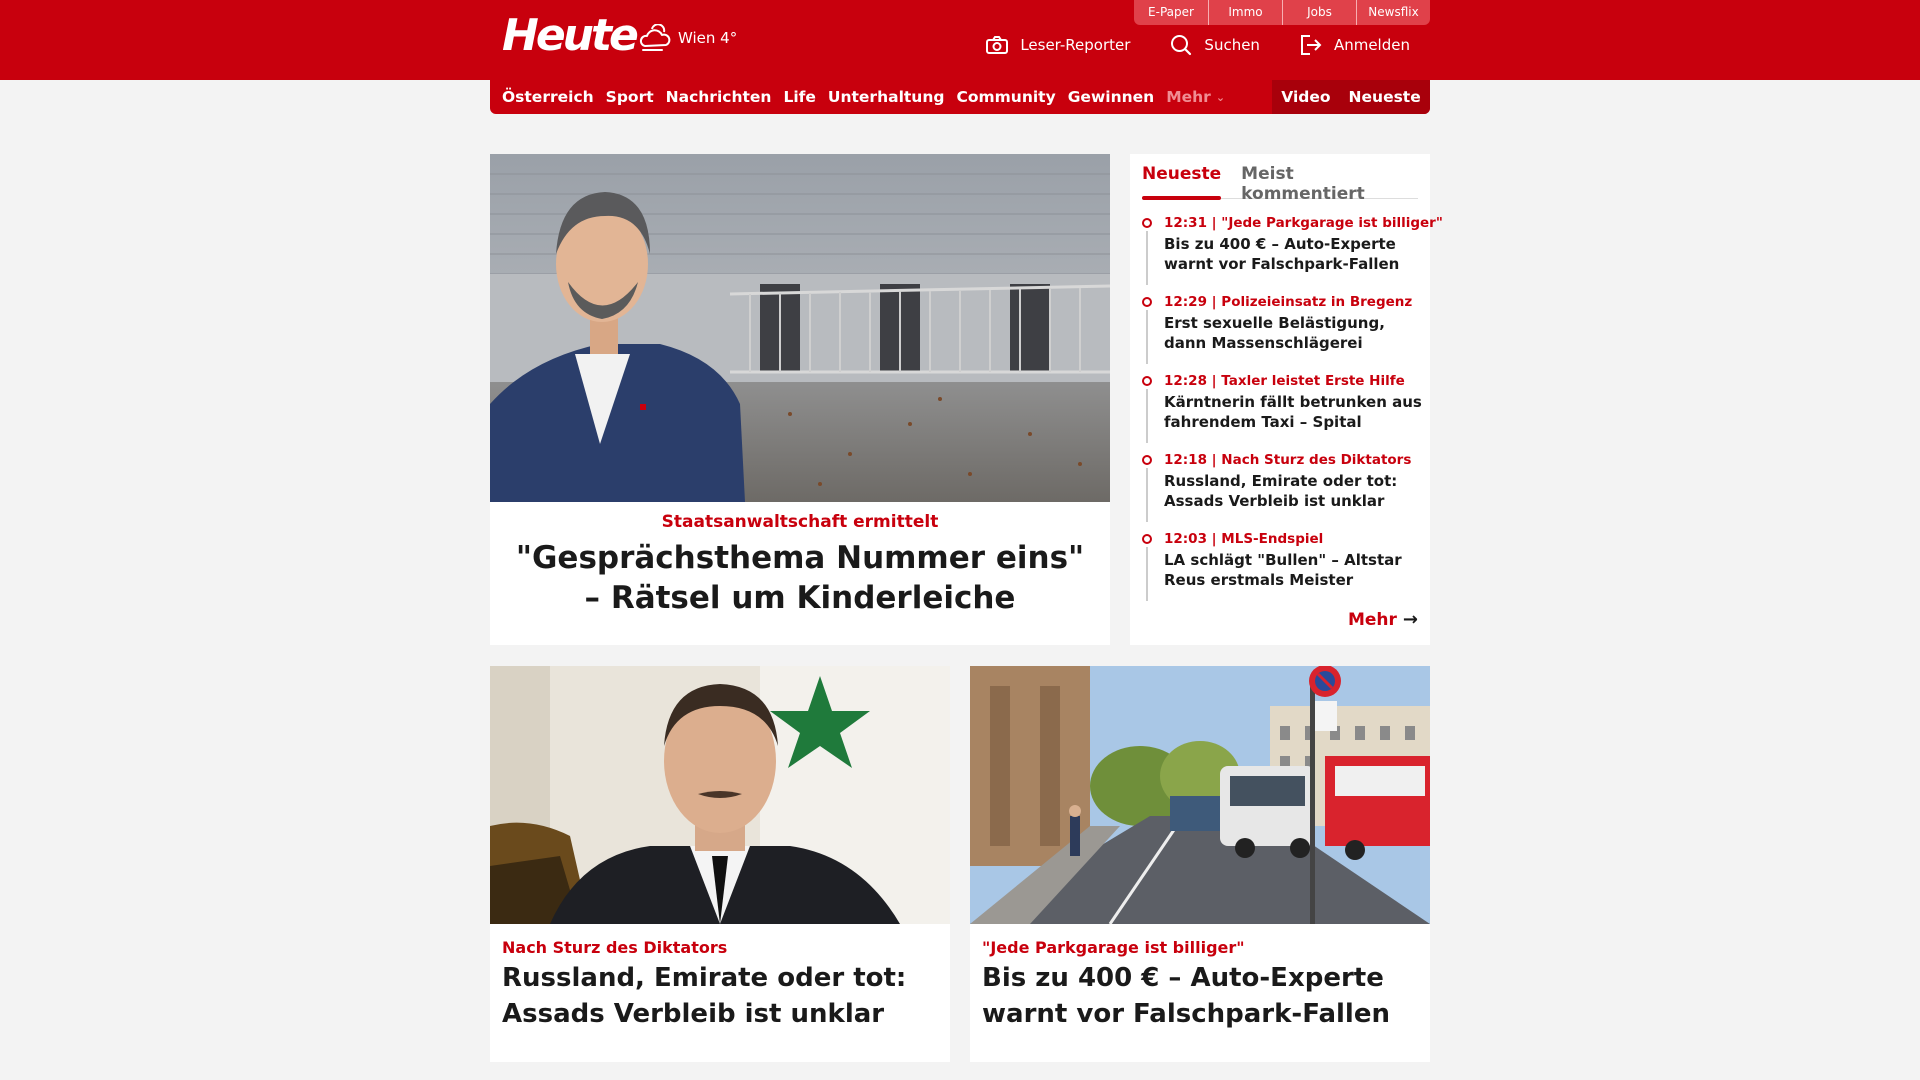 The height and width of the screenshot is (1080, 1920). I want to click on utility-link-newsflix: Newsflix, so click(1393, 12).